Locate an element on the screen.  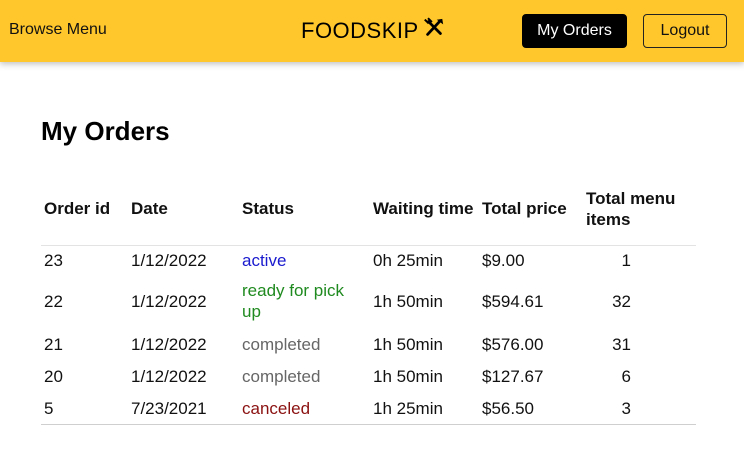
order-id-cell: 23 is located at coordinates (53, 260).